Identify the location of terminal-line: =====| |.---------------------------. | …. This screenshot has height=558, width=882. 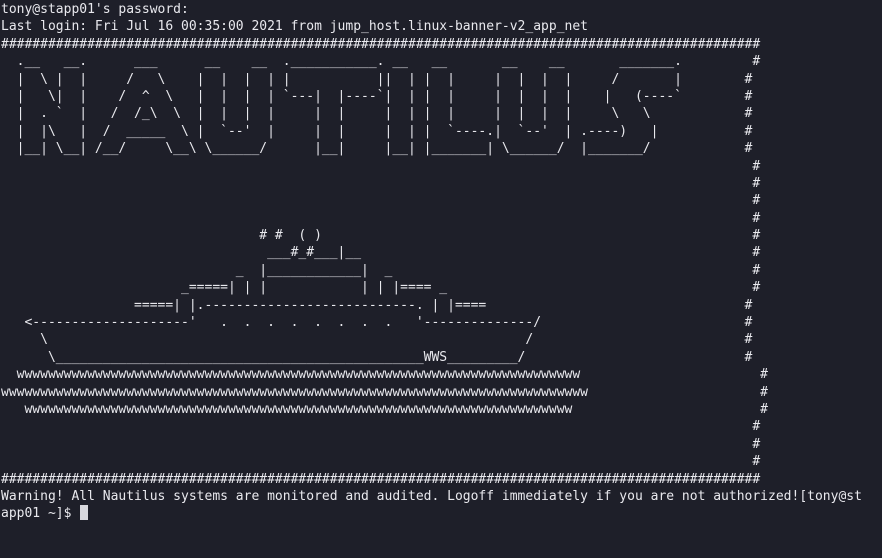
(377, 305).